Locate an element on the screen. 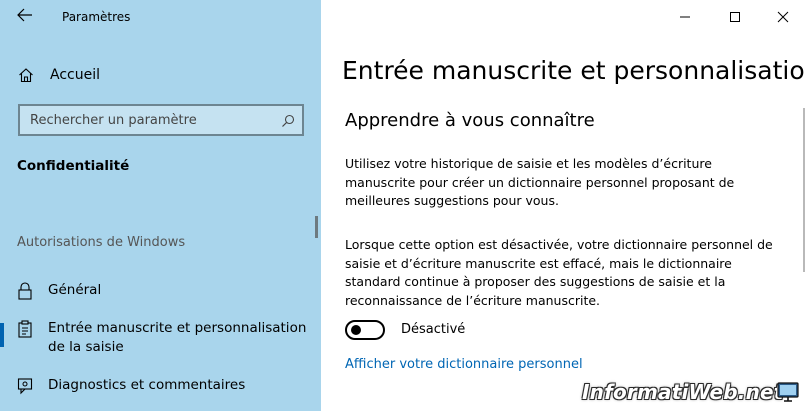 This screenshot has width=806, height=411. informatiweb-logo-icon is located at coordinates (788, 392).